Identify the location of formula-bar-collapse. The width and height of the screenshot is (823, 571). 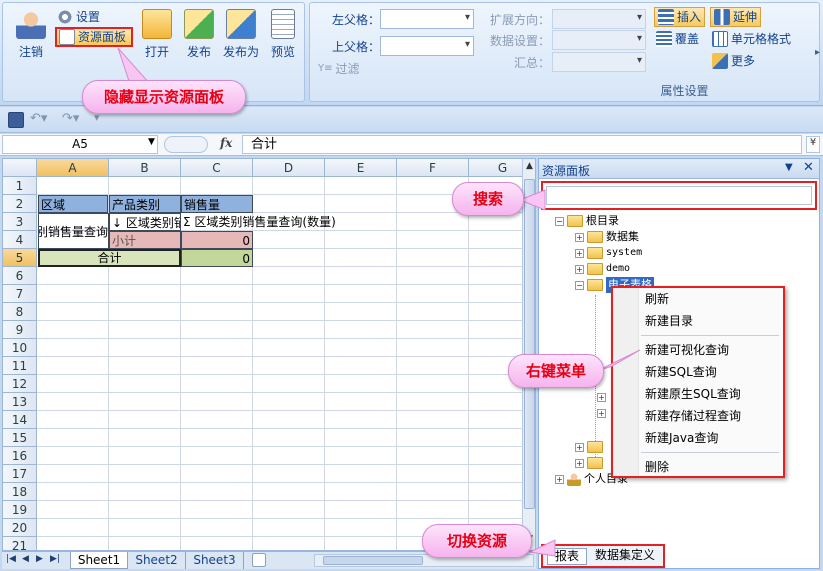
(186, 144).